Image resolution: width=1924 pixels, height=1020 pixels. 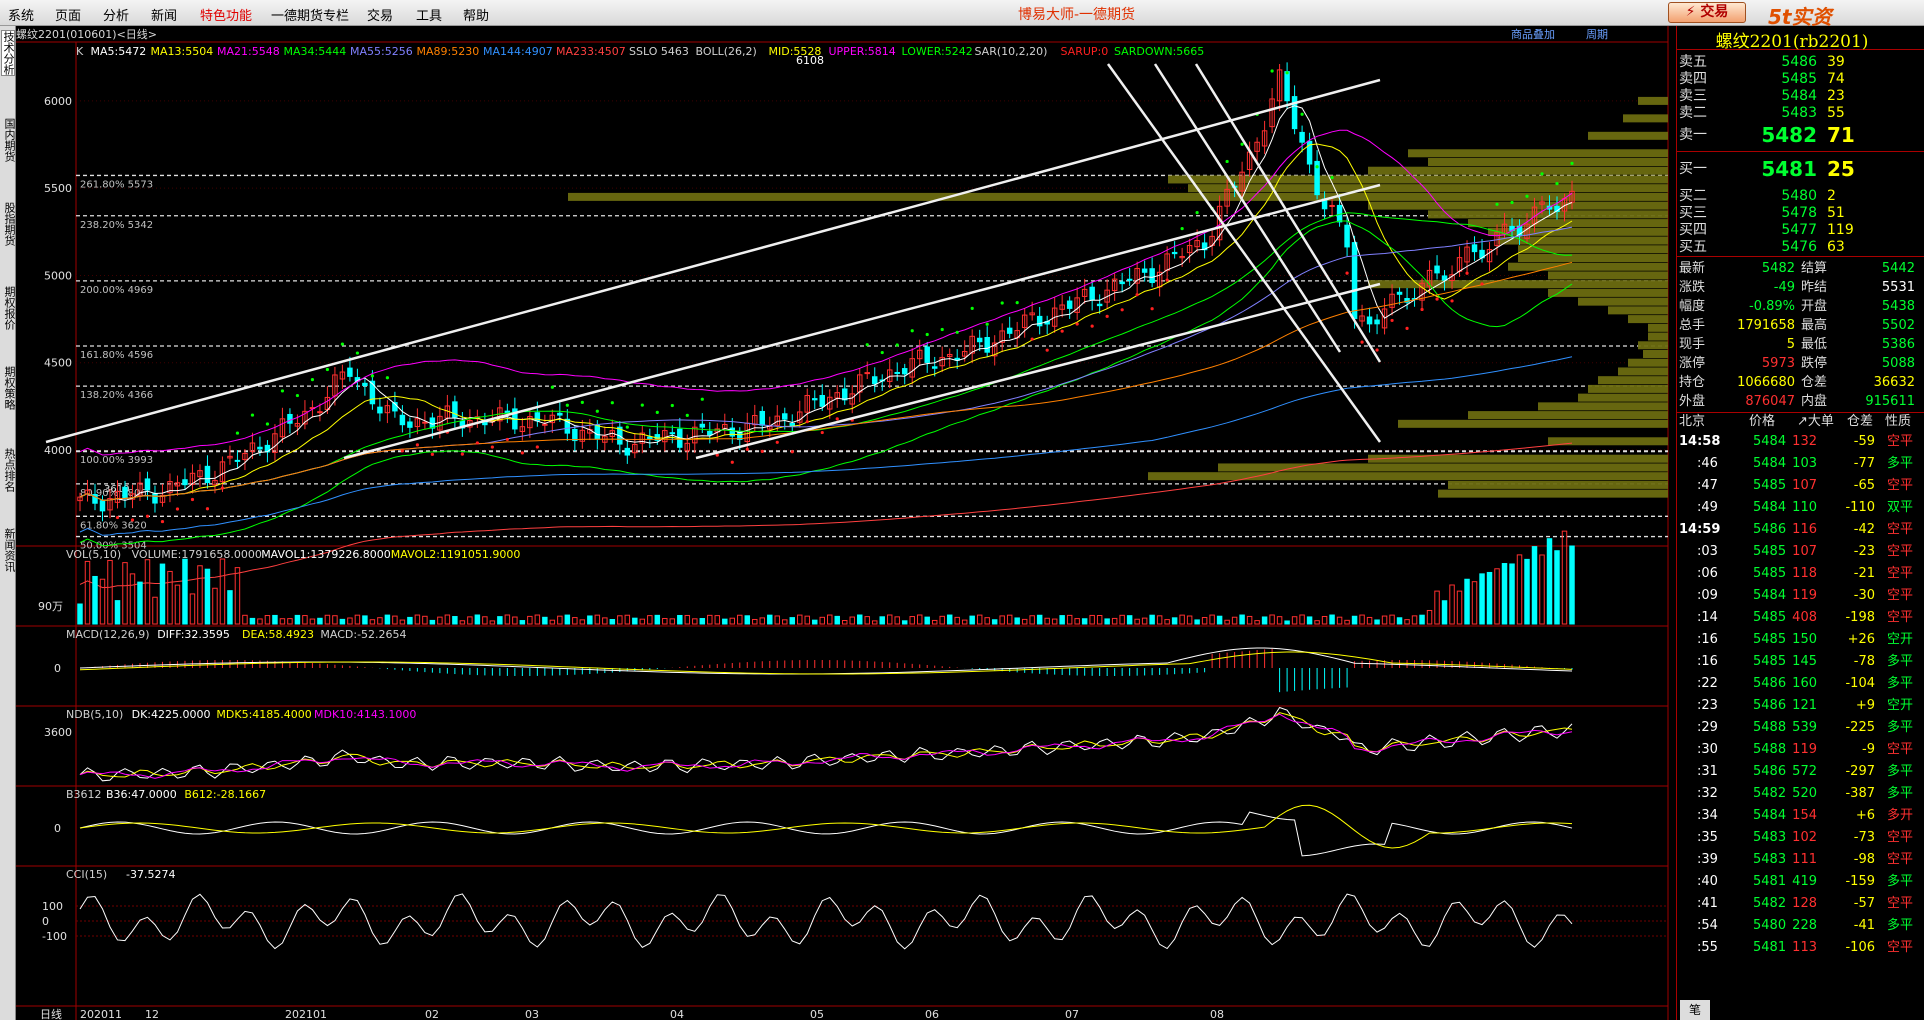 What do you see at coordinates (1789, 135) in the screenshot?
I see `ask-price: 5482` at bounding box center [1789, 135].